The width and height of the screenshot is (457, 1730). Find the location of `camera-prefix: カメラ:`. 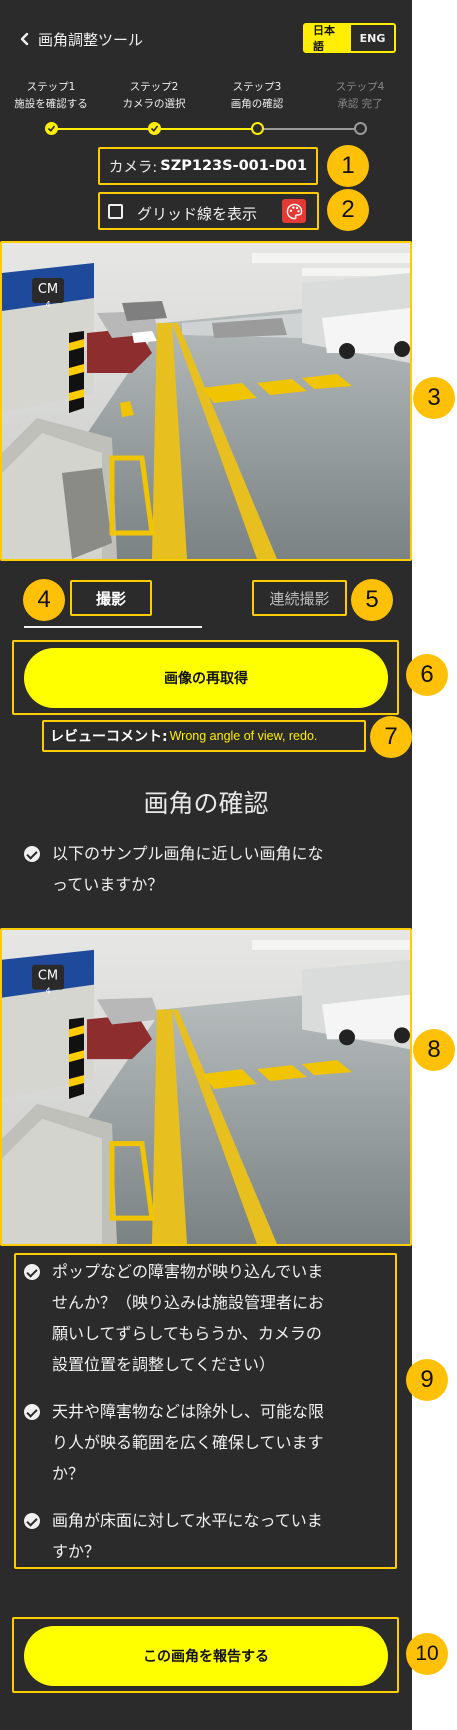

camera-prefix: カメラ: is located at coordinates (133, 167).